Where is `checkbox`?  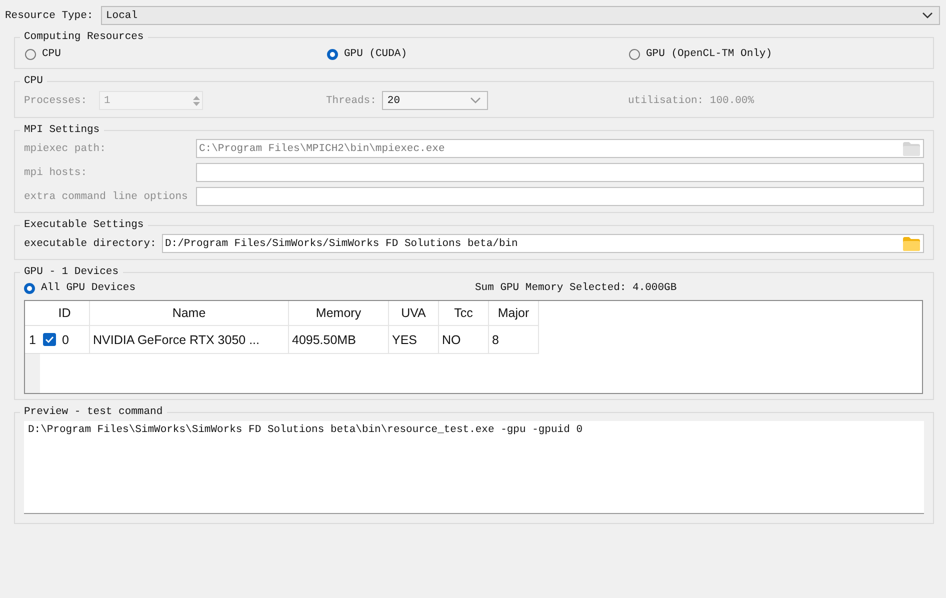
checkbox is located at coordinates (49, 339).